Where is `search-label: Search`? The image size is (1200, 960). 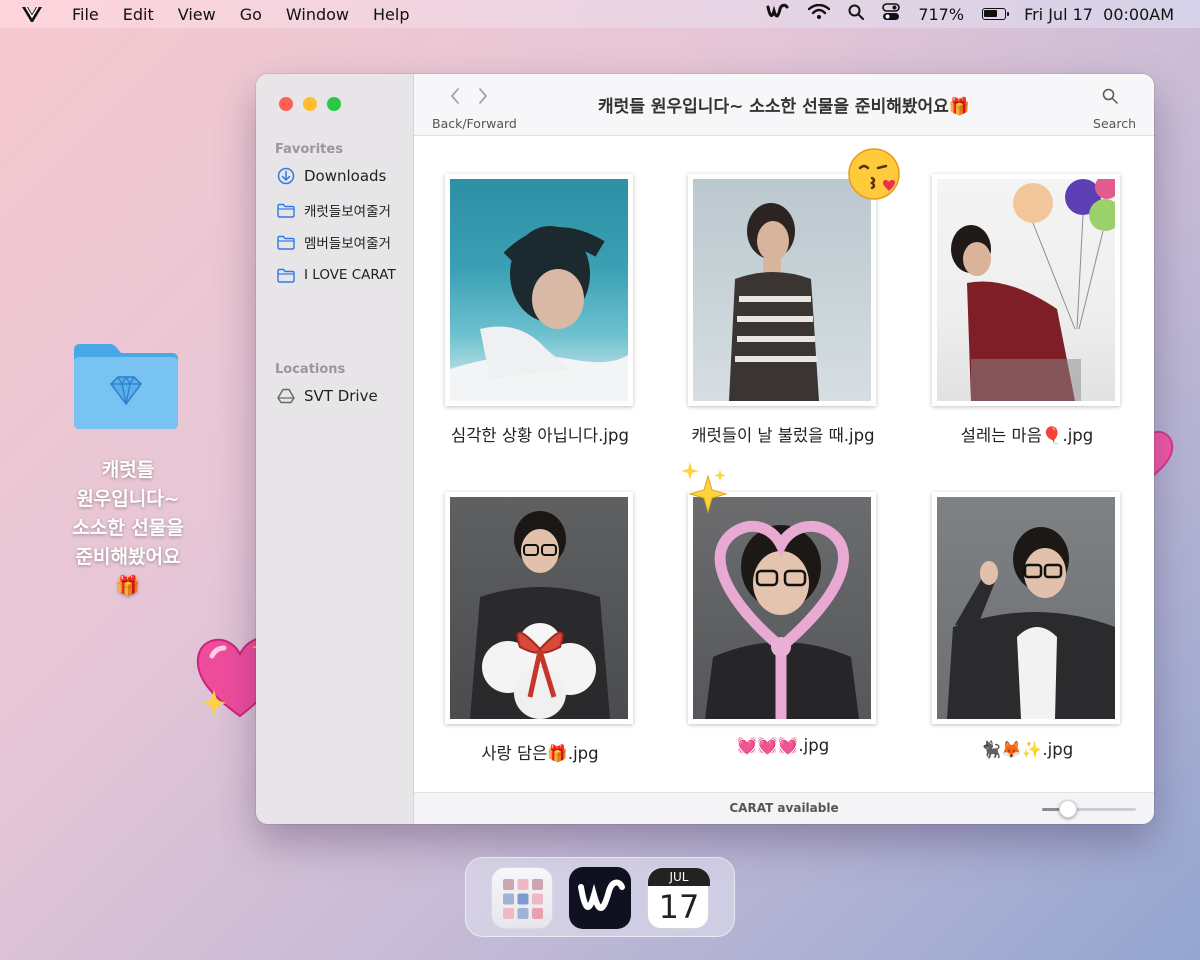
search-label: Search is located at coordinates (1114, 123).